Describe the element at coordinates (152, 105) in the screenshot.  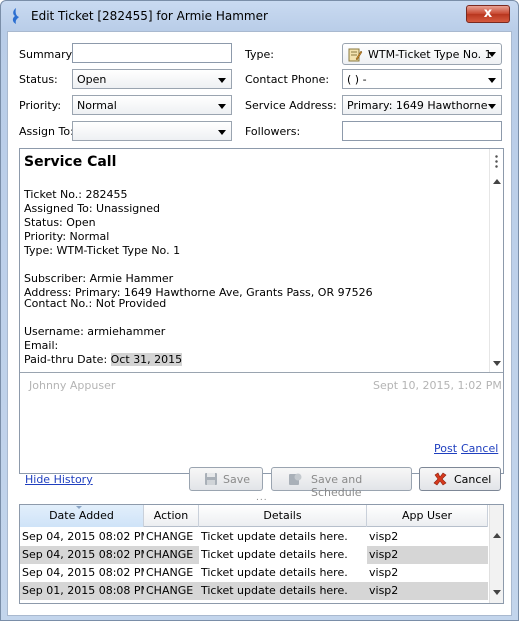
I see `priority-select: Normal` at that location.